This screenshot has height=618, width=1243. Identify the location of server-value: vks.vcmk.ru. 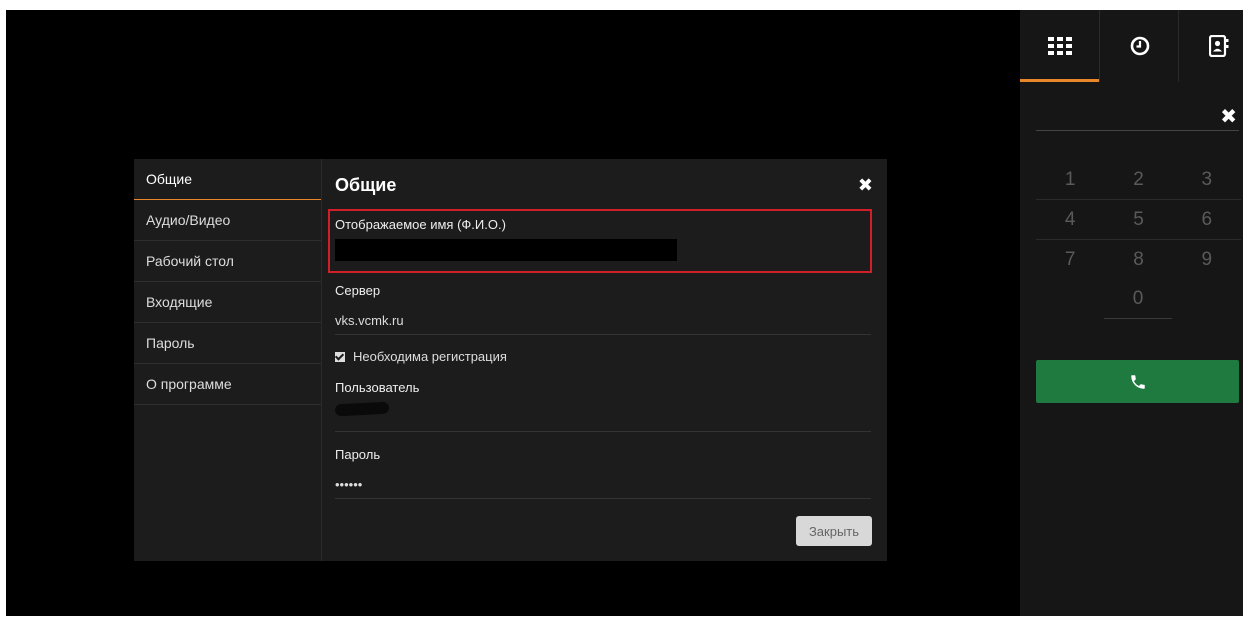
(369, 320).